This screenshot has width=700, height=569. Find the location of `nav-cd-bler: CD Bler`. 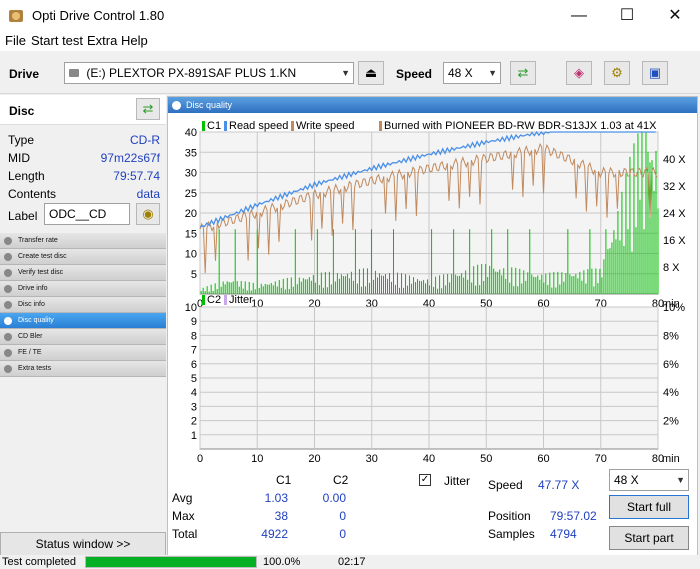

nav-cd-bler: CD Bler is located at coordinates (83, 337).